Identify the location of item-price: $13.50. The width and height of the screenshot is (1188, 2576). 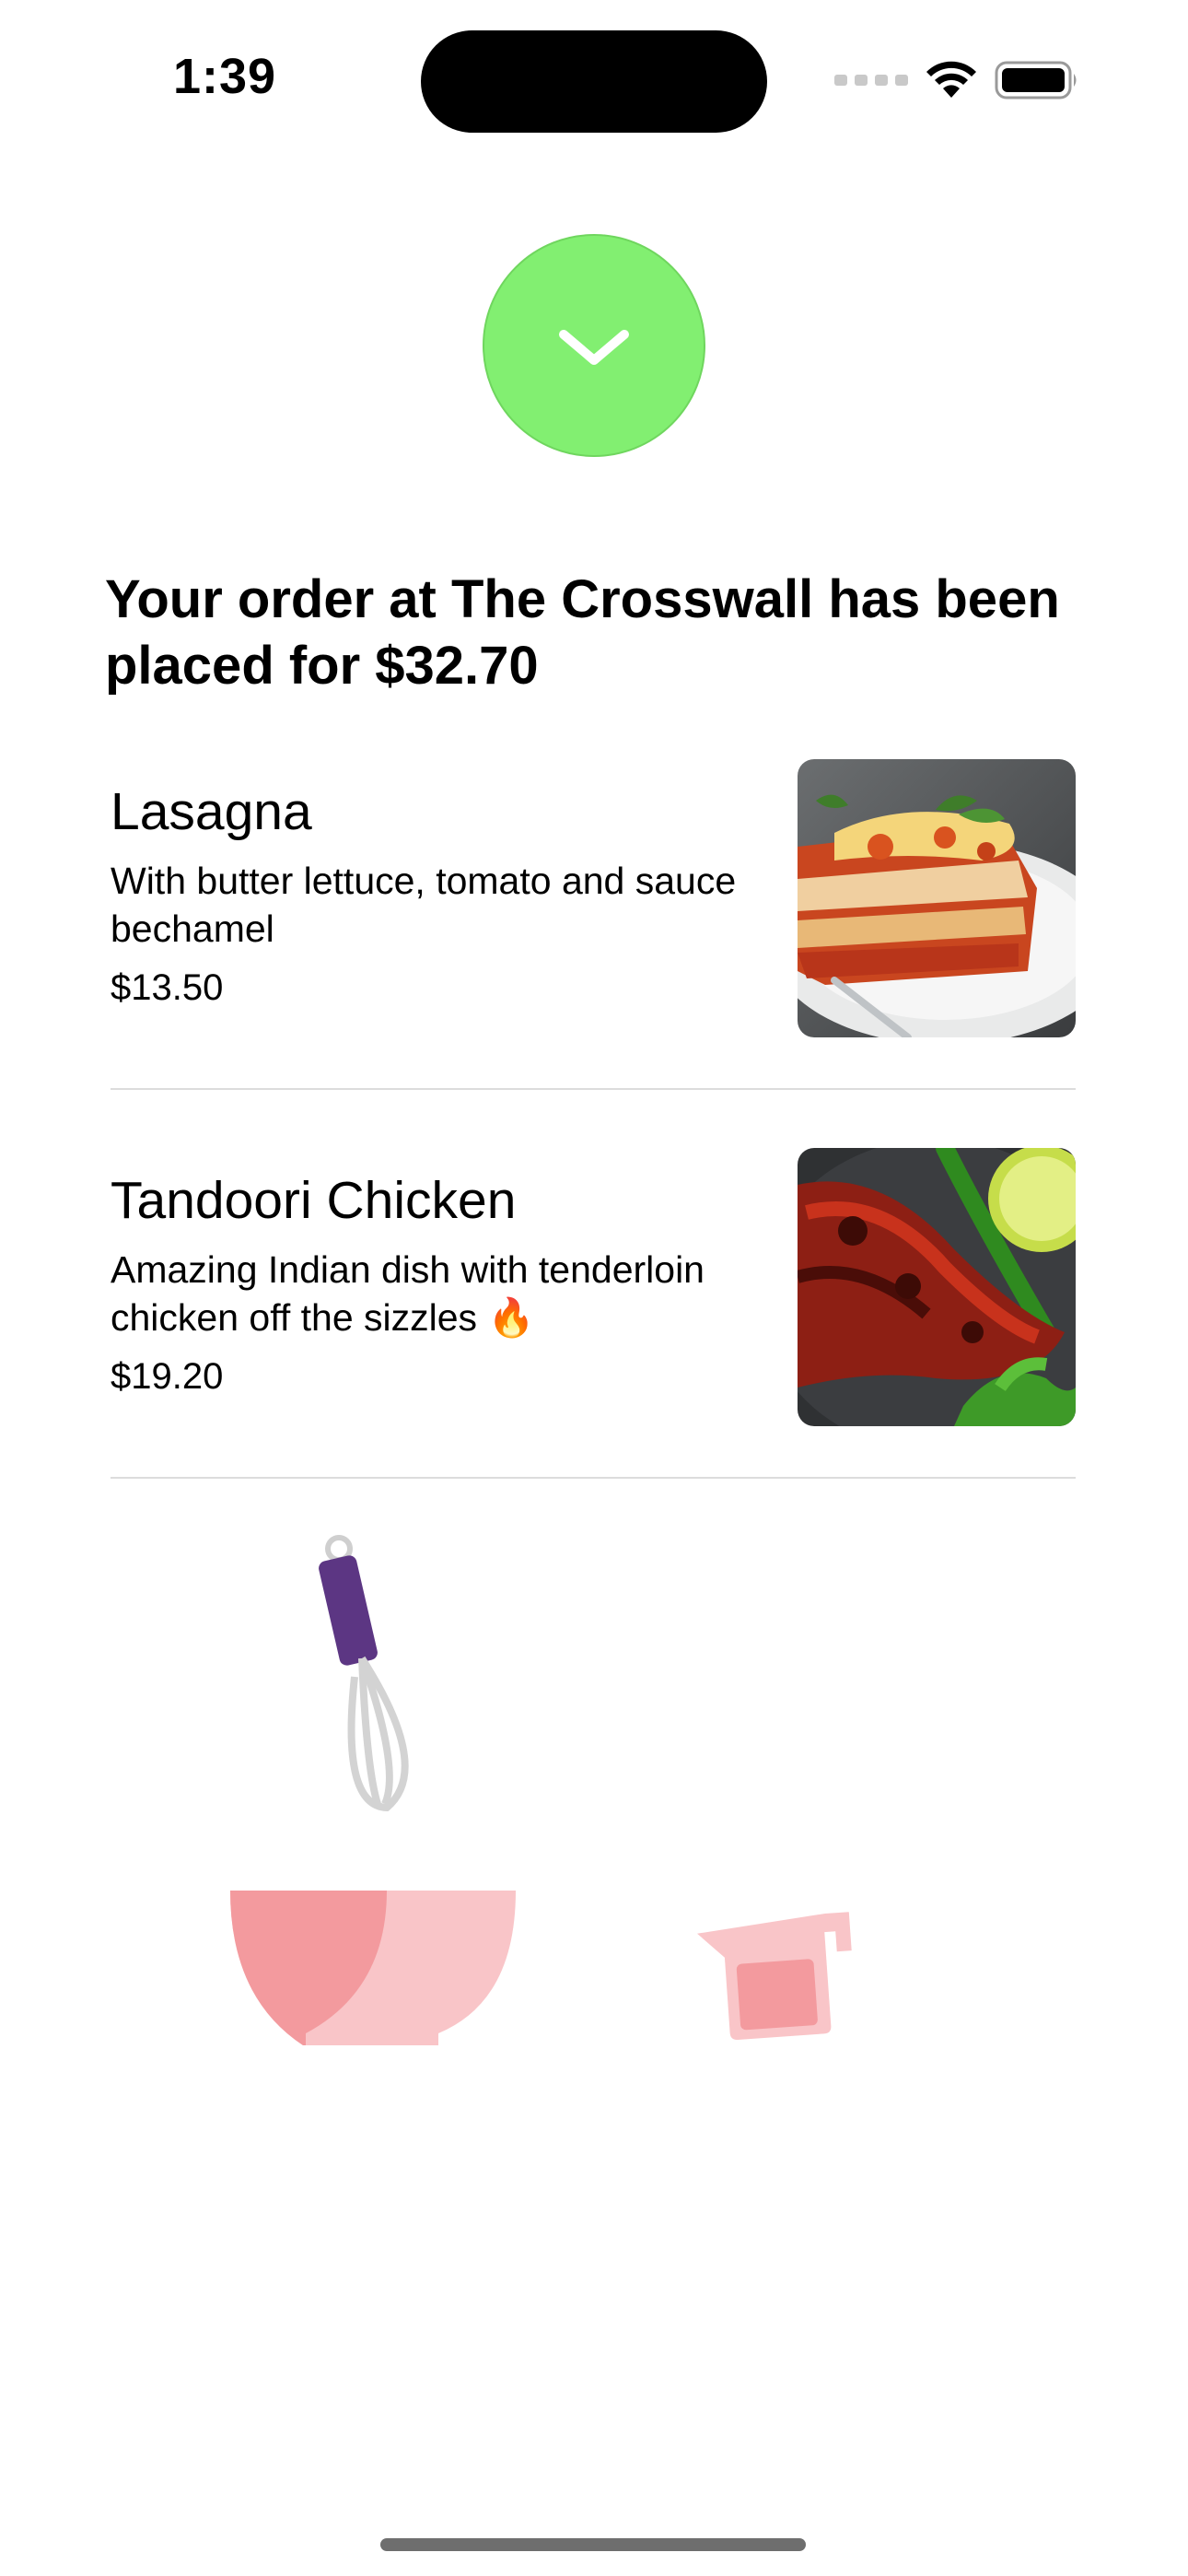
(167, 987).